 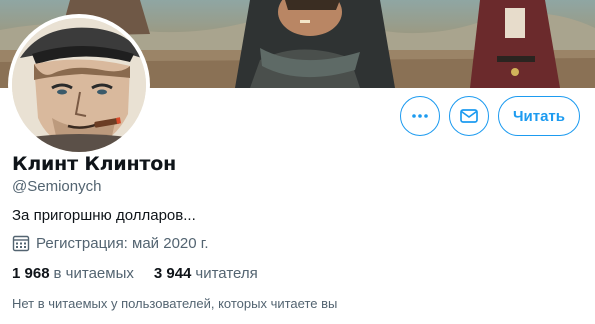 I want to click on more-dots-icon, so click(x=420, y=116).